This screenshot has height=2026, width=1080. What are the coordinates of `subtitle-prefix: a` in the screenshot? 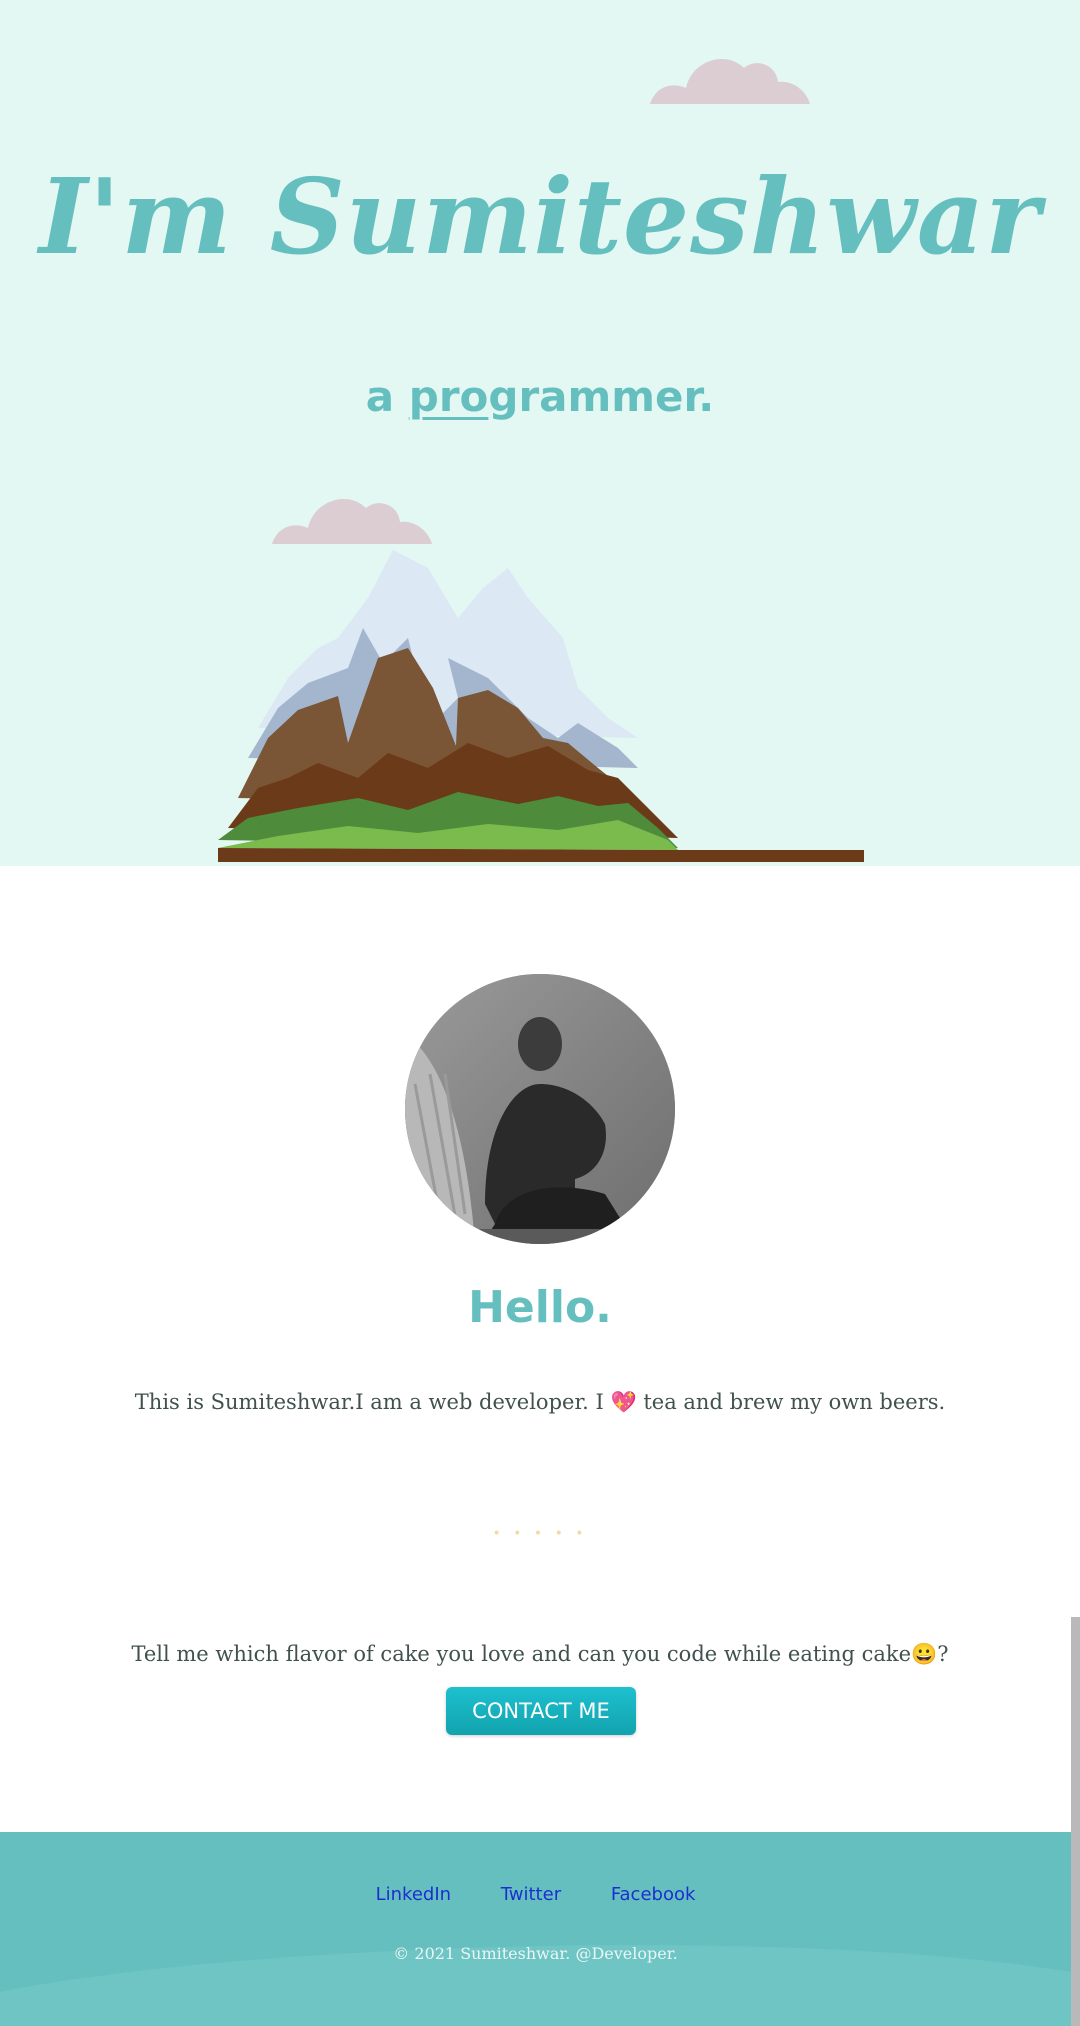 It's located at (387, 396).